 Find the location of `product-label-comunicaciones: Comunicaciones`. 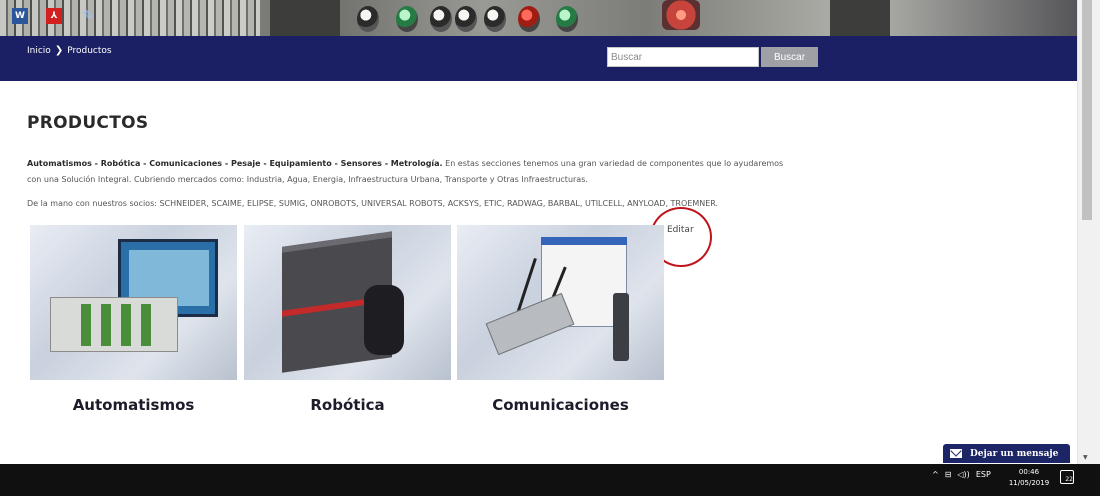

product-label-comunicaciones: Comunicaciones is located at coordinates (560, 405).